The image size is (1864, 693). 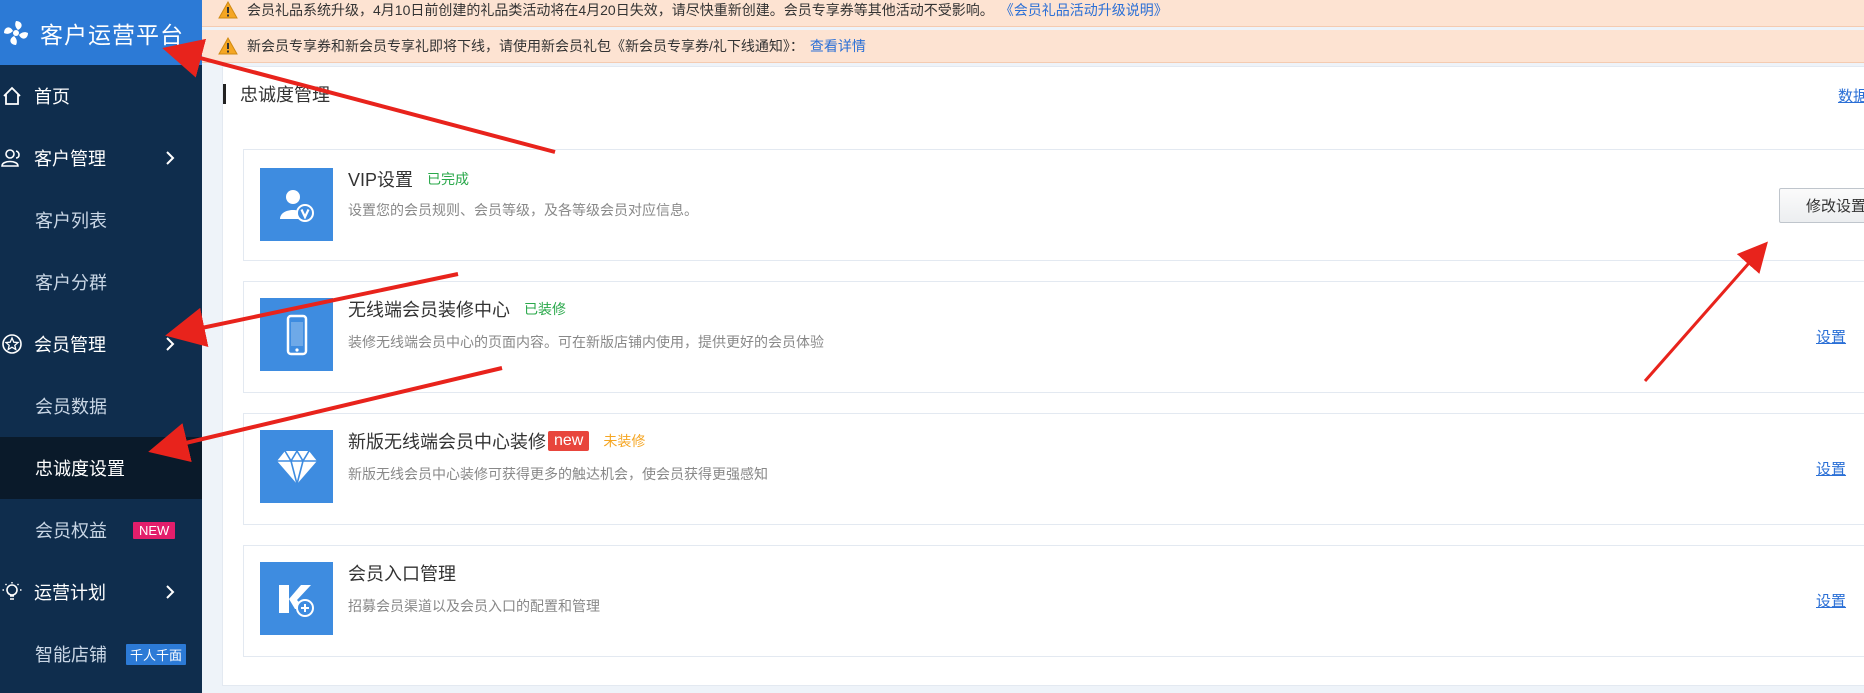 What do you see at coordinates (1053, 205) in the screenshot?
I see `vip-settings-card: VIP设置 已完成 设置您的会员规则、会员等级，及各等级会员对应信息。 修改设置` at bounding box center [1053, 205].